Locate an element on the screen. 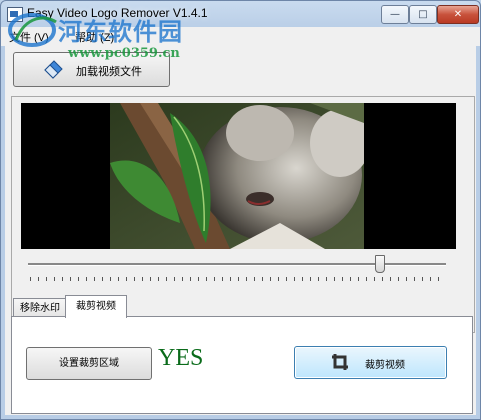  eraser-icon is located at coordinates (53, 69).